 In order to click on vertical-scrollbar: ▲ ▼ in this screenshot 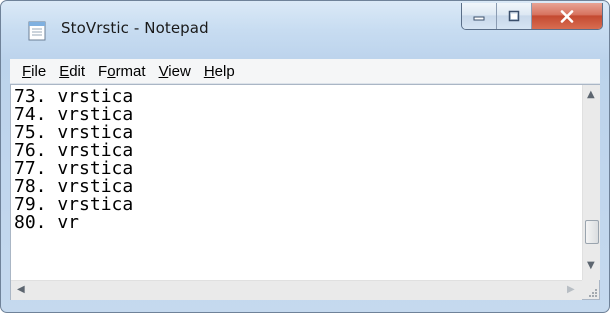, I will do `click(591, 182)`.